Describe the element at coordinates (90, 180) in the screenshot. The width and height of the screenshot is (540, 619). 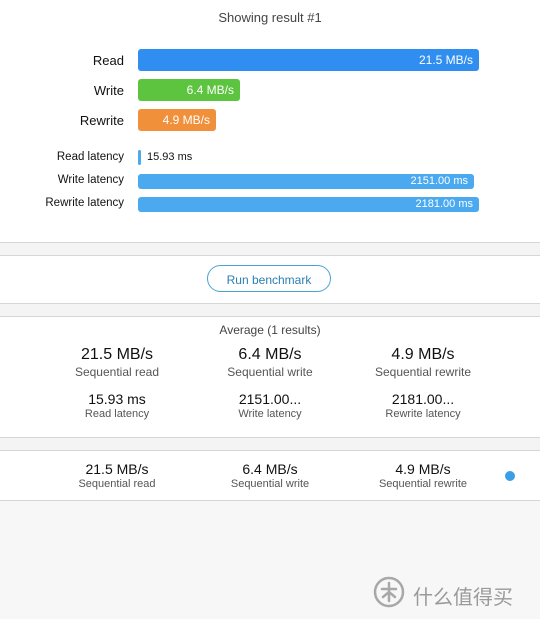
I see `write-latency-label: Write latency` at that location.